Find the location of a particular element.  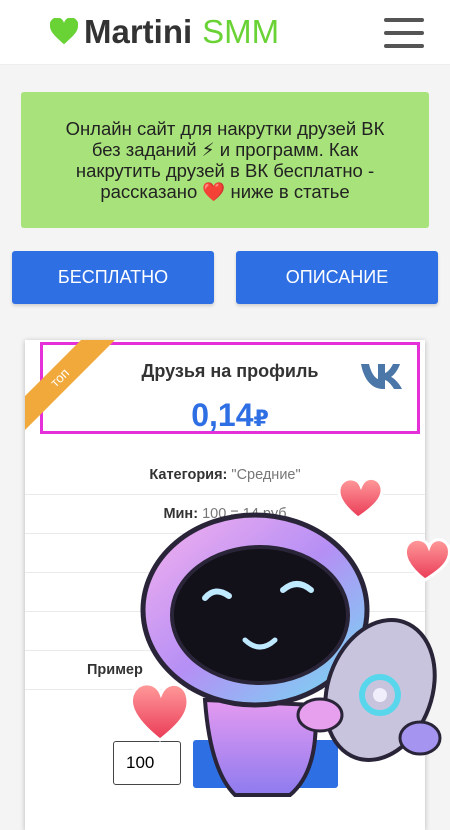

currency-symbol: ₽ is located at coordinates (261, 418).